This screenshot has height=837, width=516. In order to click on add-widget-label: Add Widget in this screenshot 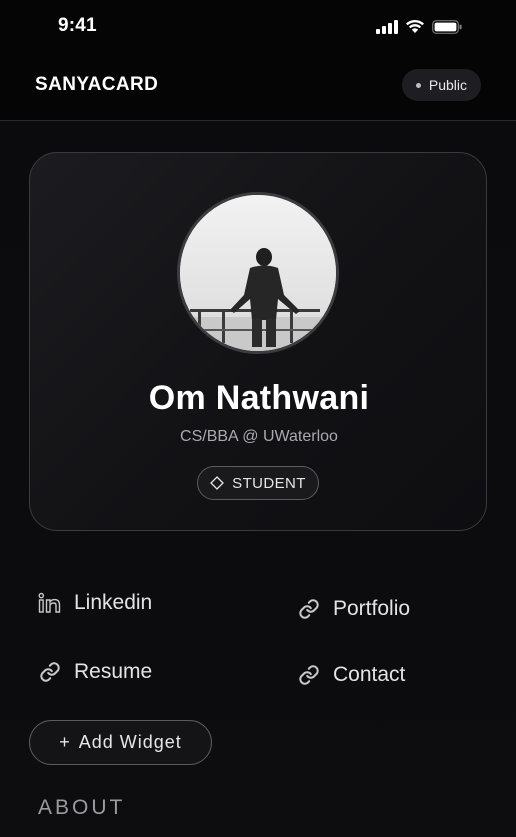, I will do `click(130, 742)`.